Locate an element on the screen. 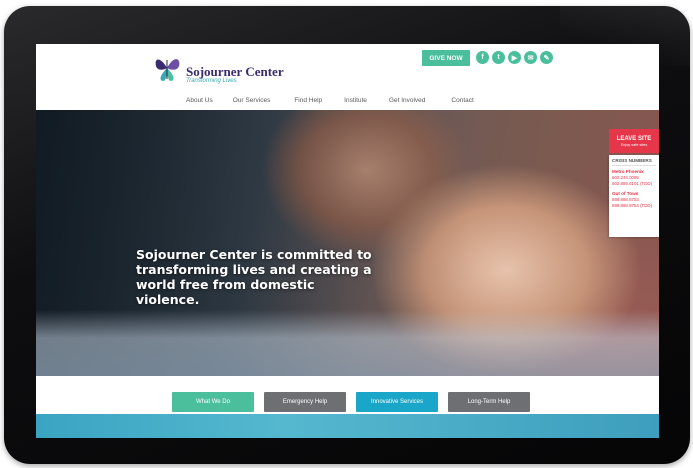 Image resolution: width=693 pixels, height=468 pixels. nav-about-us: About Us is located at coordinates (199, 100).